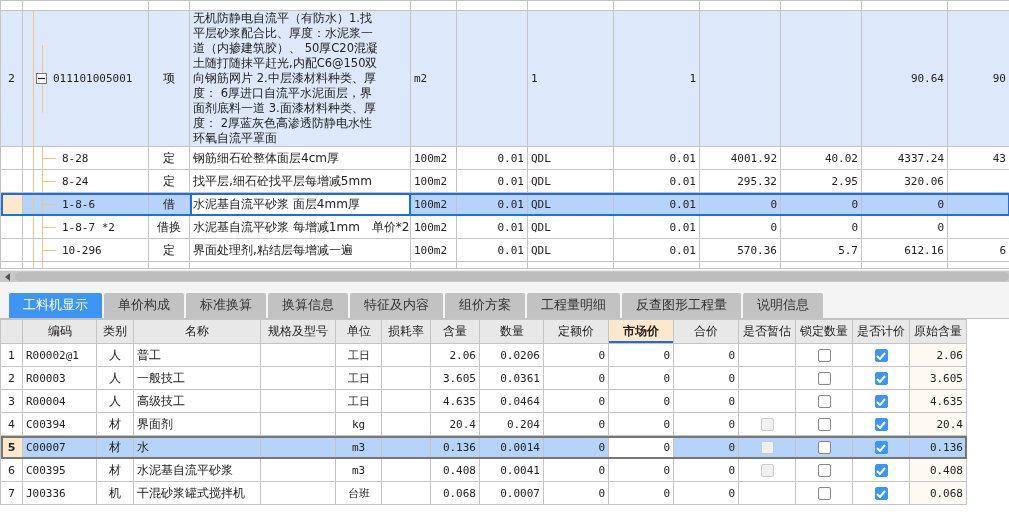  What do you see at coordinates (11, 424) in the screenshot?
I see `row-number: 4` at bounding box center [11, 424].